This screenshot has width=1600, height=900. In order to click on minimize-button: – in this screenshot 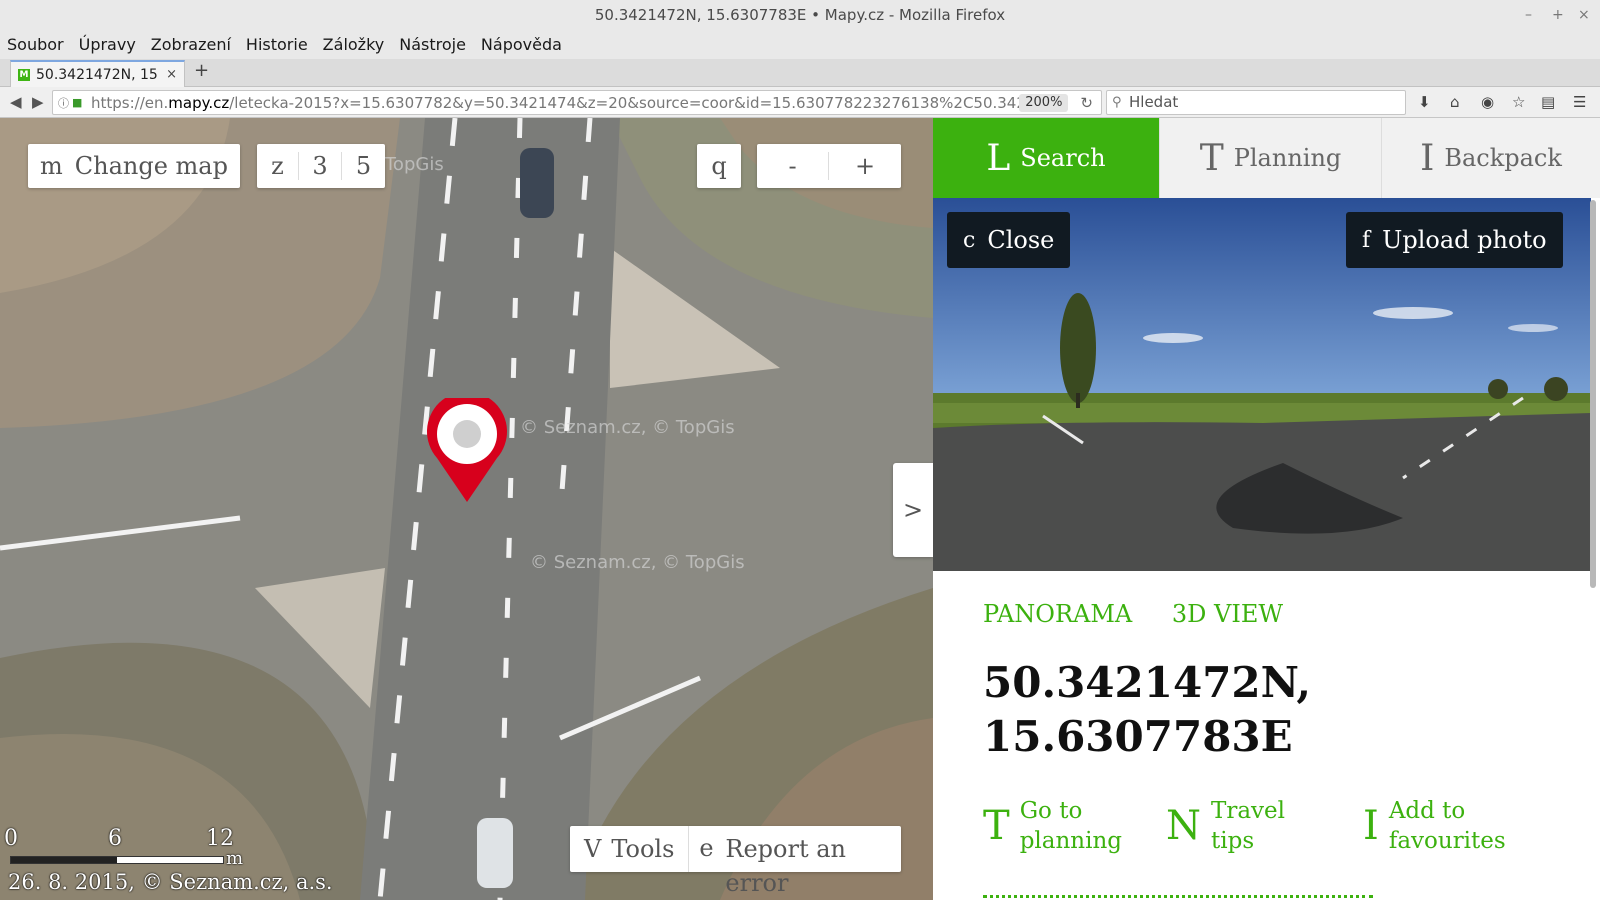, I will do `click(1528, 15)`.